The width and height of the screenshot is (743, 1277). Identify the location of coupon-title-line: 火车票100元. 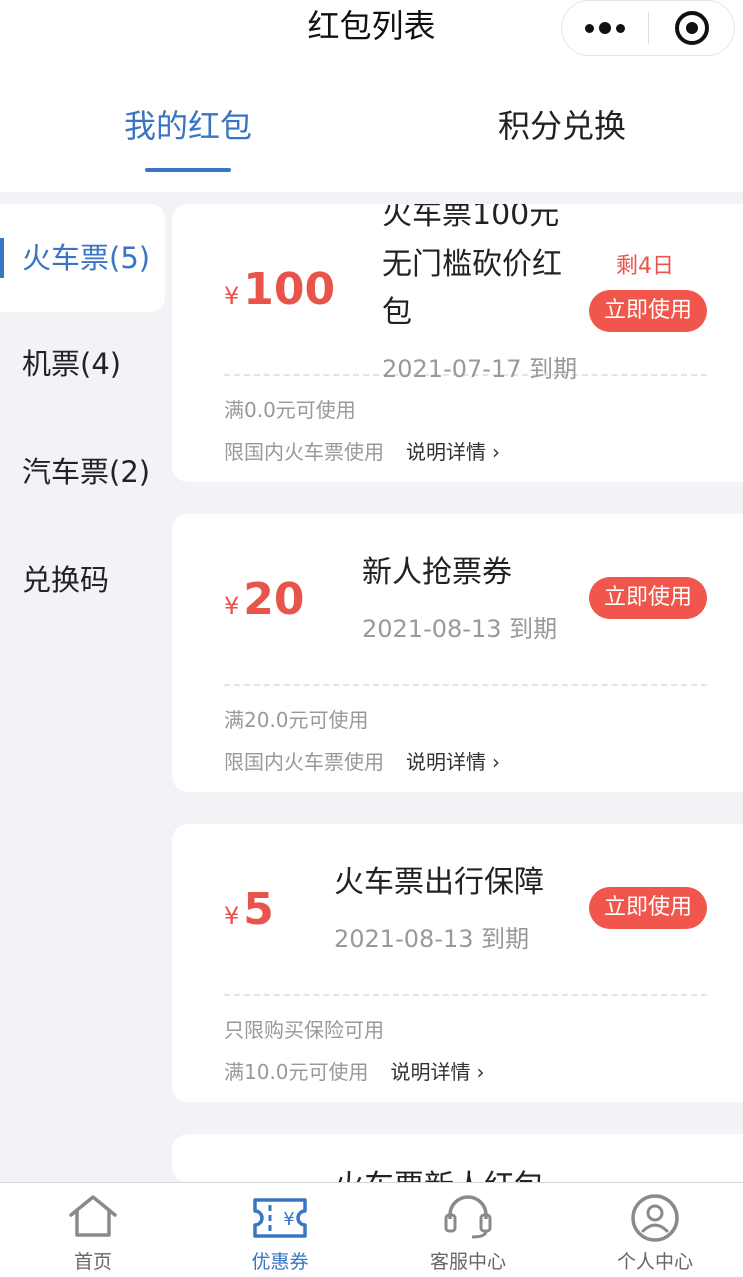
(471, 218).